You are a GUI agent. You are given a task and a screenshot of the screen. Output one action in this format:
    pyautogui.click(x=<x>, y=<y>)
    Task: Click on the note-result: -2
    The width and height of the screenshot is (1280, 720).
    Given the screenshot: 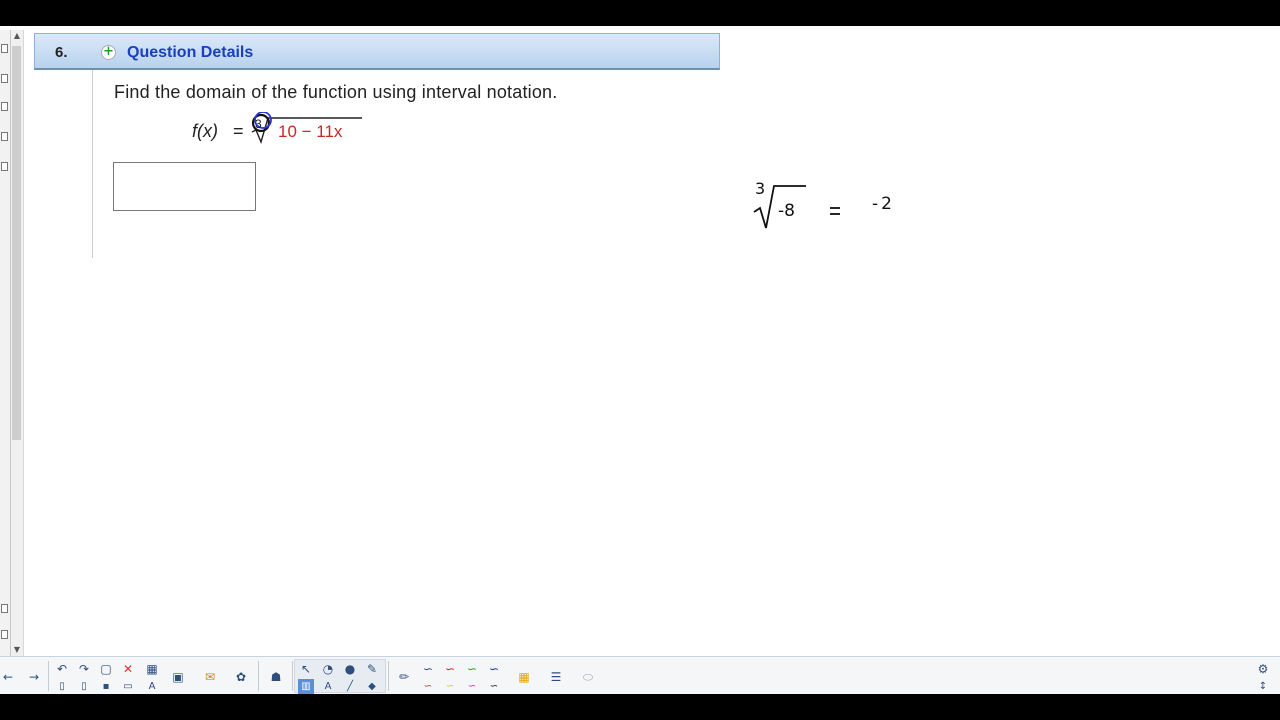 What is the action you would take?
    pyautogui.click(x=883, y=204)
    